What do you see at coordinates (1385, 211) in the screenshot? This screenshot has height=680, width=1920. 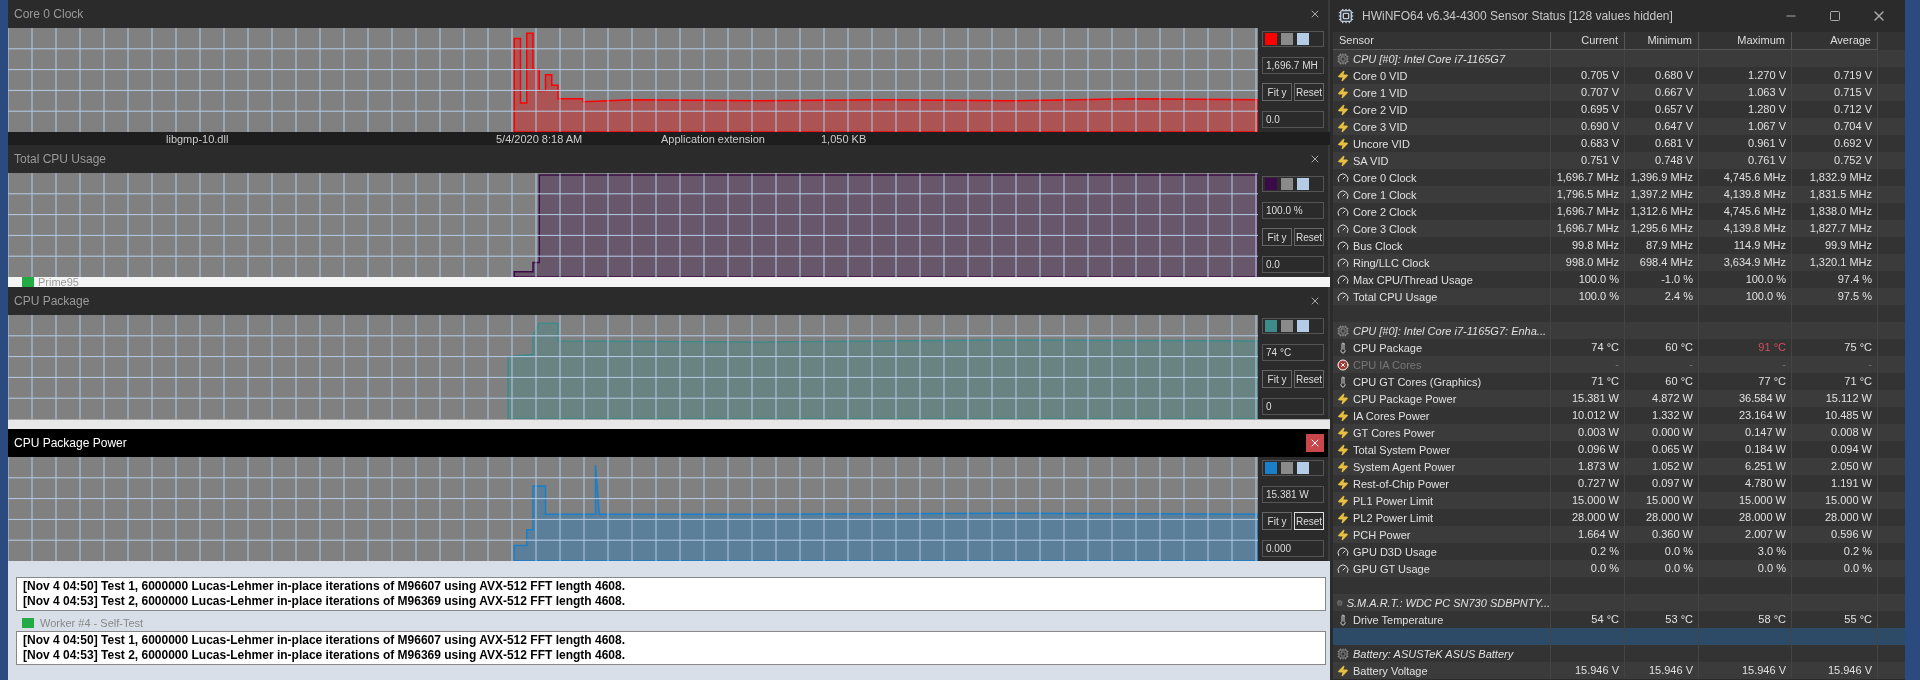 I see `sensor-label: Core 2 Clock` at bounding box center [1385, 211].